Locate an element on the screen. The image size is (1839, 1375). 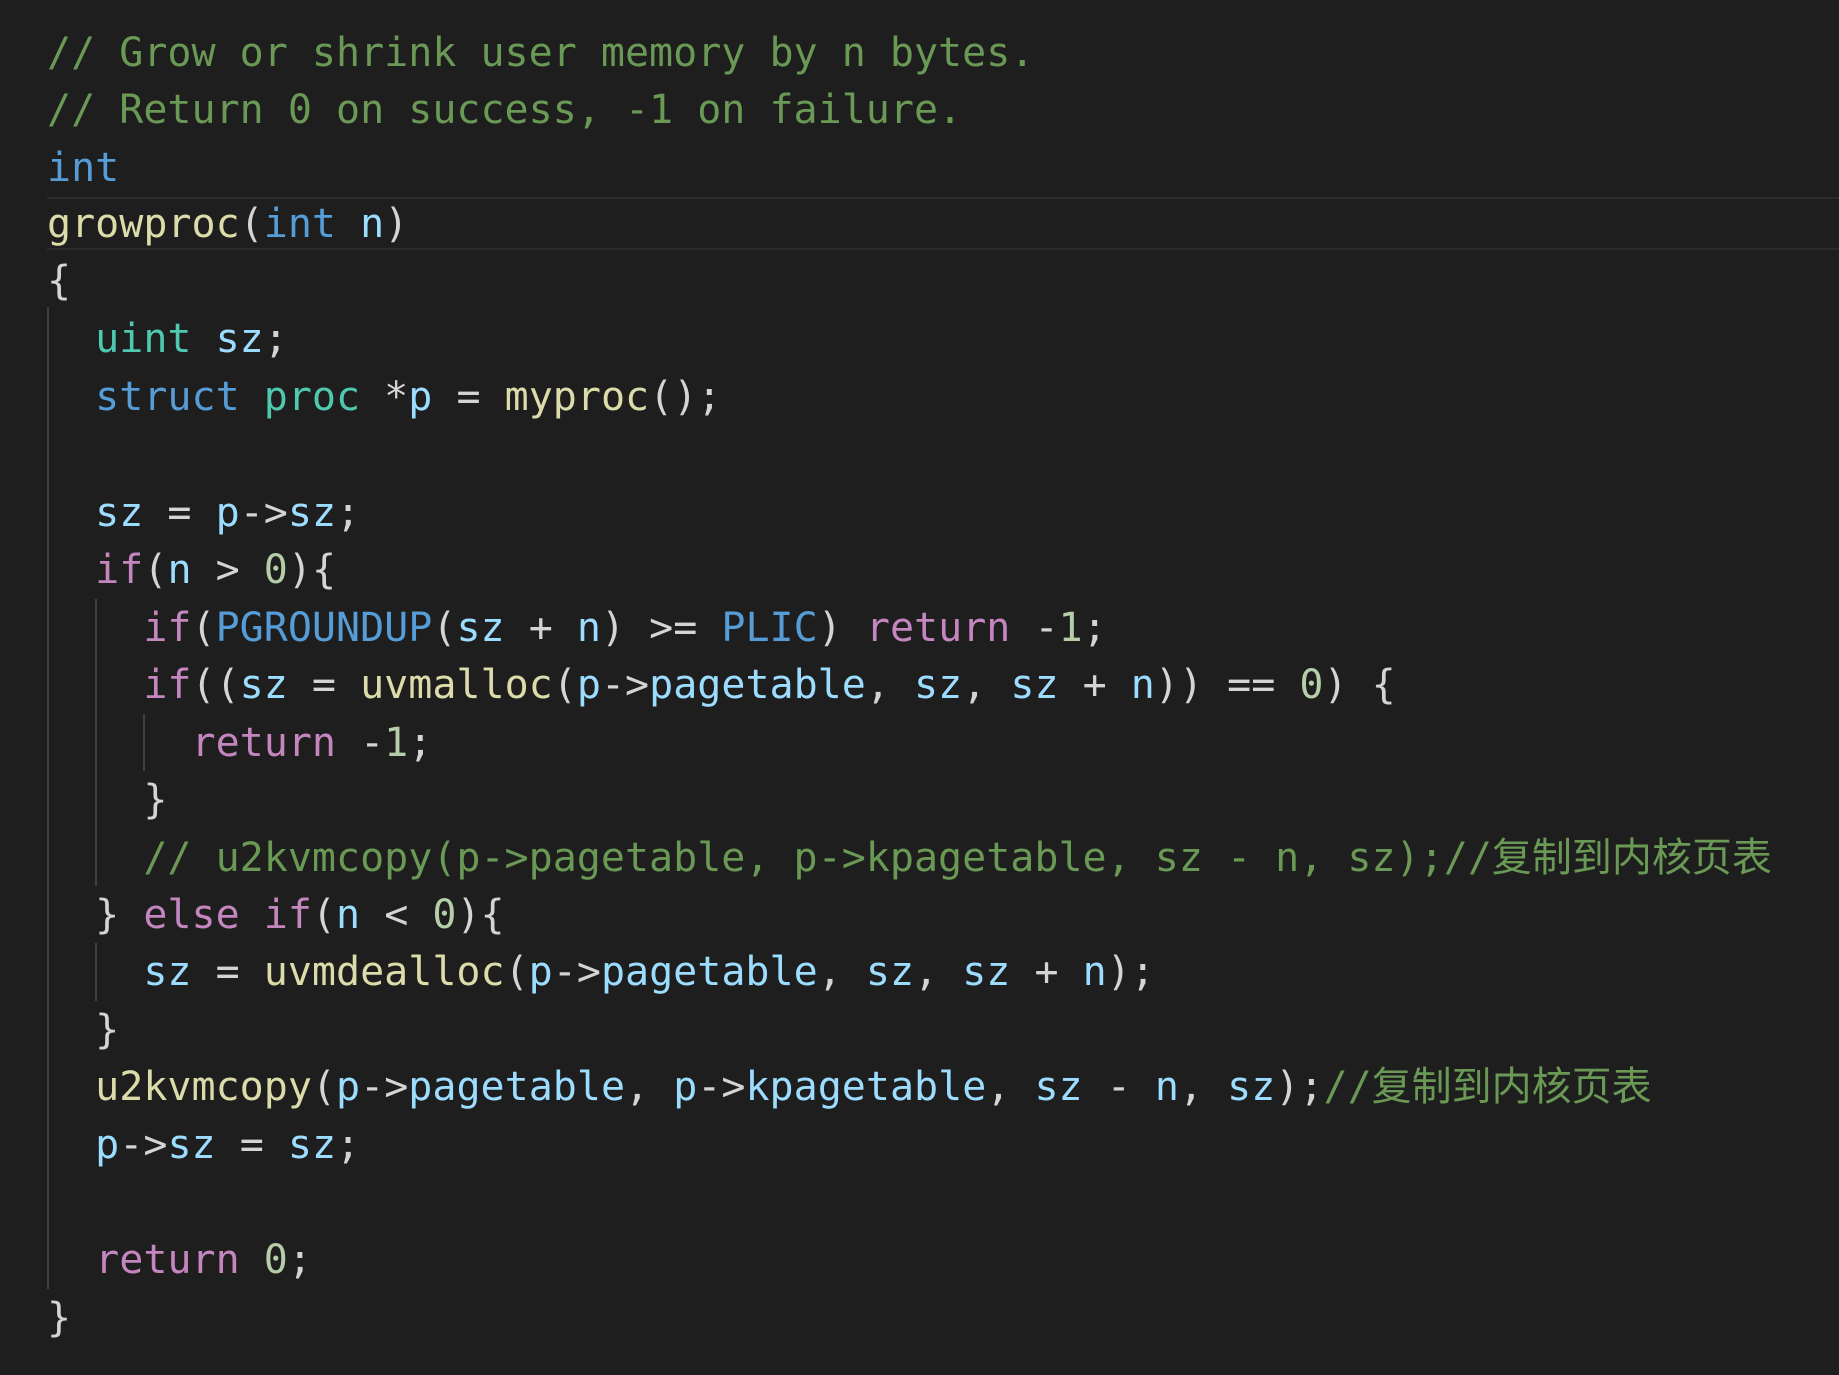
code-token: else is located at coordinates (191, 915).